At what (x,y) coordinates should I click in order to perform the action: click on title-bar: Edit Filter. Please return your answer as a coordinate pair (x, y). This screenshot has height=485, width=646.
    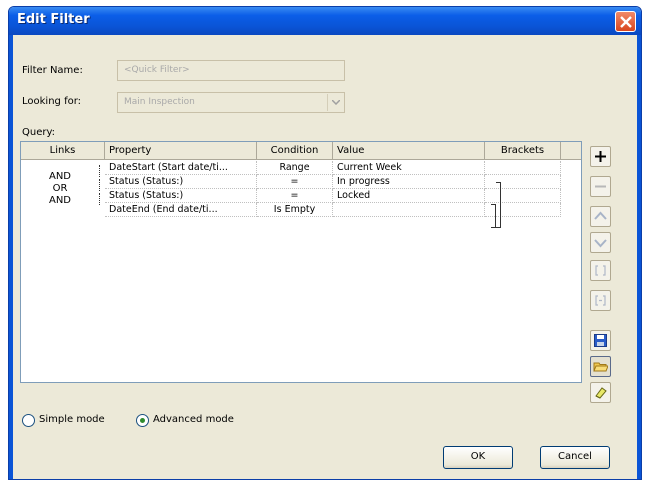
    Looking at the image, I should click on (325, 21).